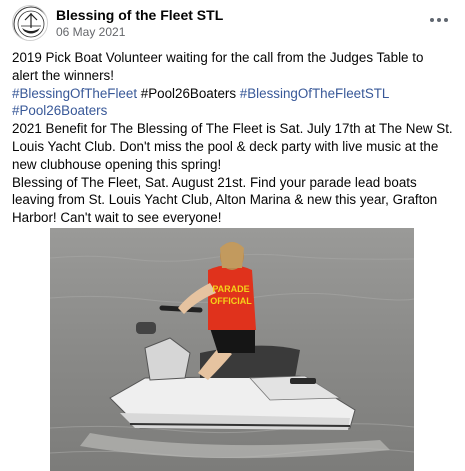 The image size is (465, 471). What do you see at coordinates (139, 15) in the screenshot?
I see `page-name-link: Blessing of the Fleet STL` at bounding box center [139, 15].